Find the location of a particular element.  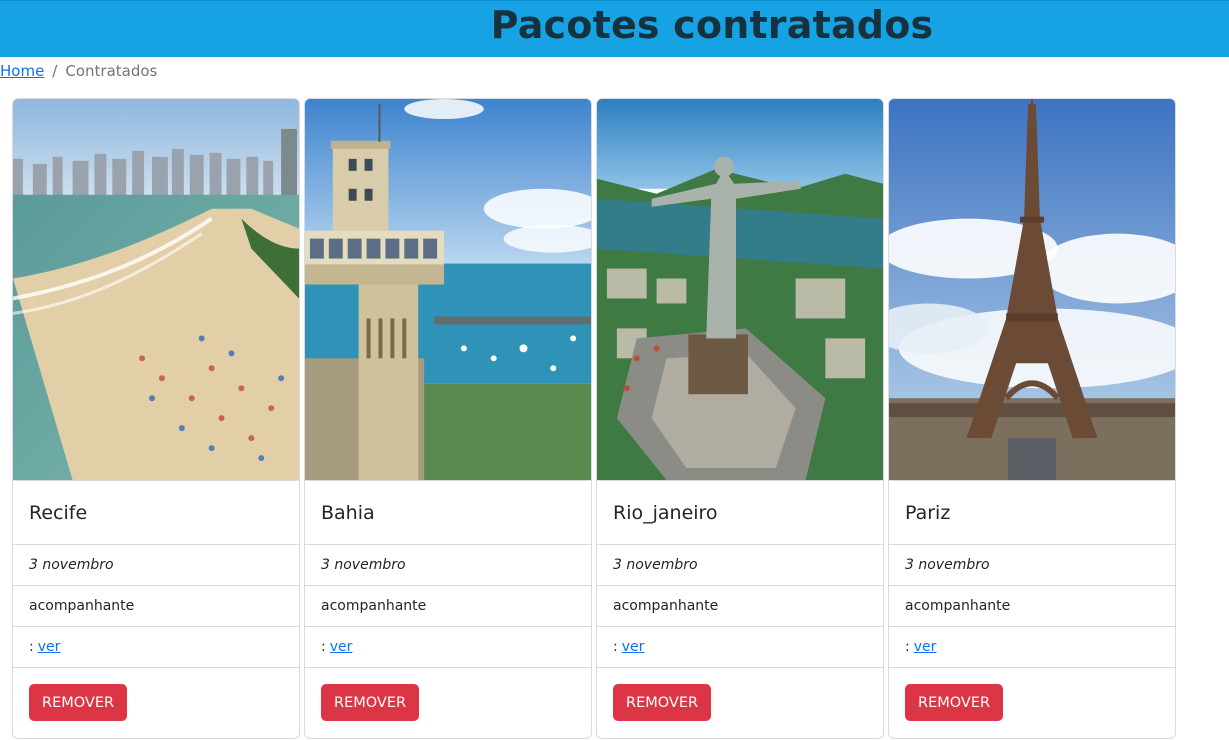

package-title: Pariz is located at coordinates (1032, 513).